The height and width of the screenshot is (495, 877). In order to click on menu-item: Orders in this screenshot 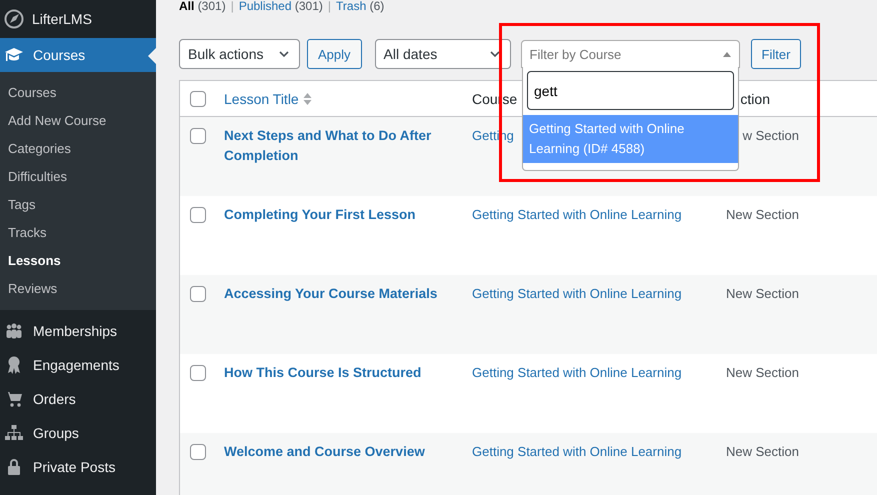, I will do `click(78, 399)`.